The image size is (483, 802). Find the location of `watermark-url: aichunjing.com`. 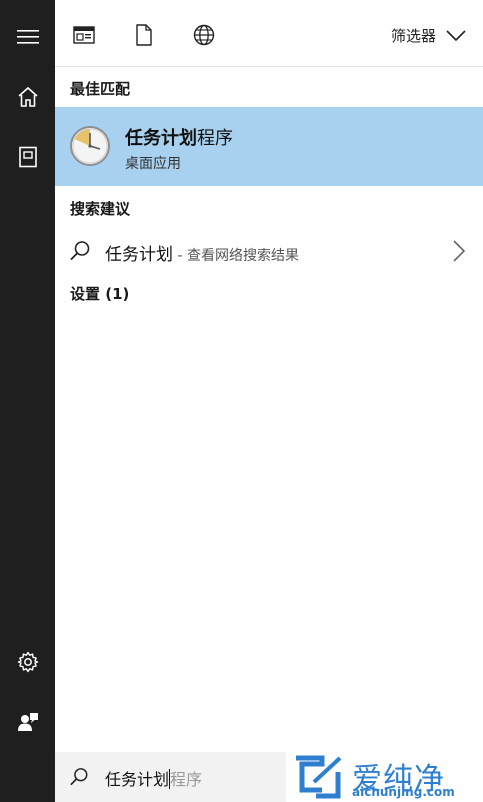

watermark-url: aichunjing.com is located at coordinates (403, 792).